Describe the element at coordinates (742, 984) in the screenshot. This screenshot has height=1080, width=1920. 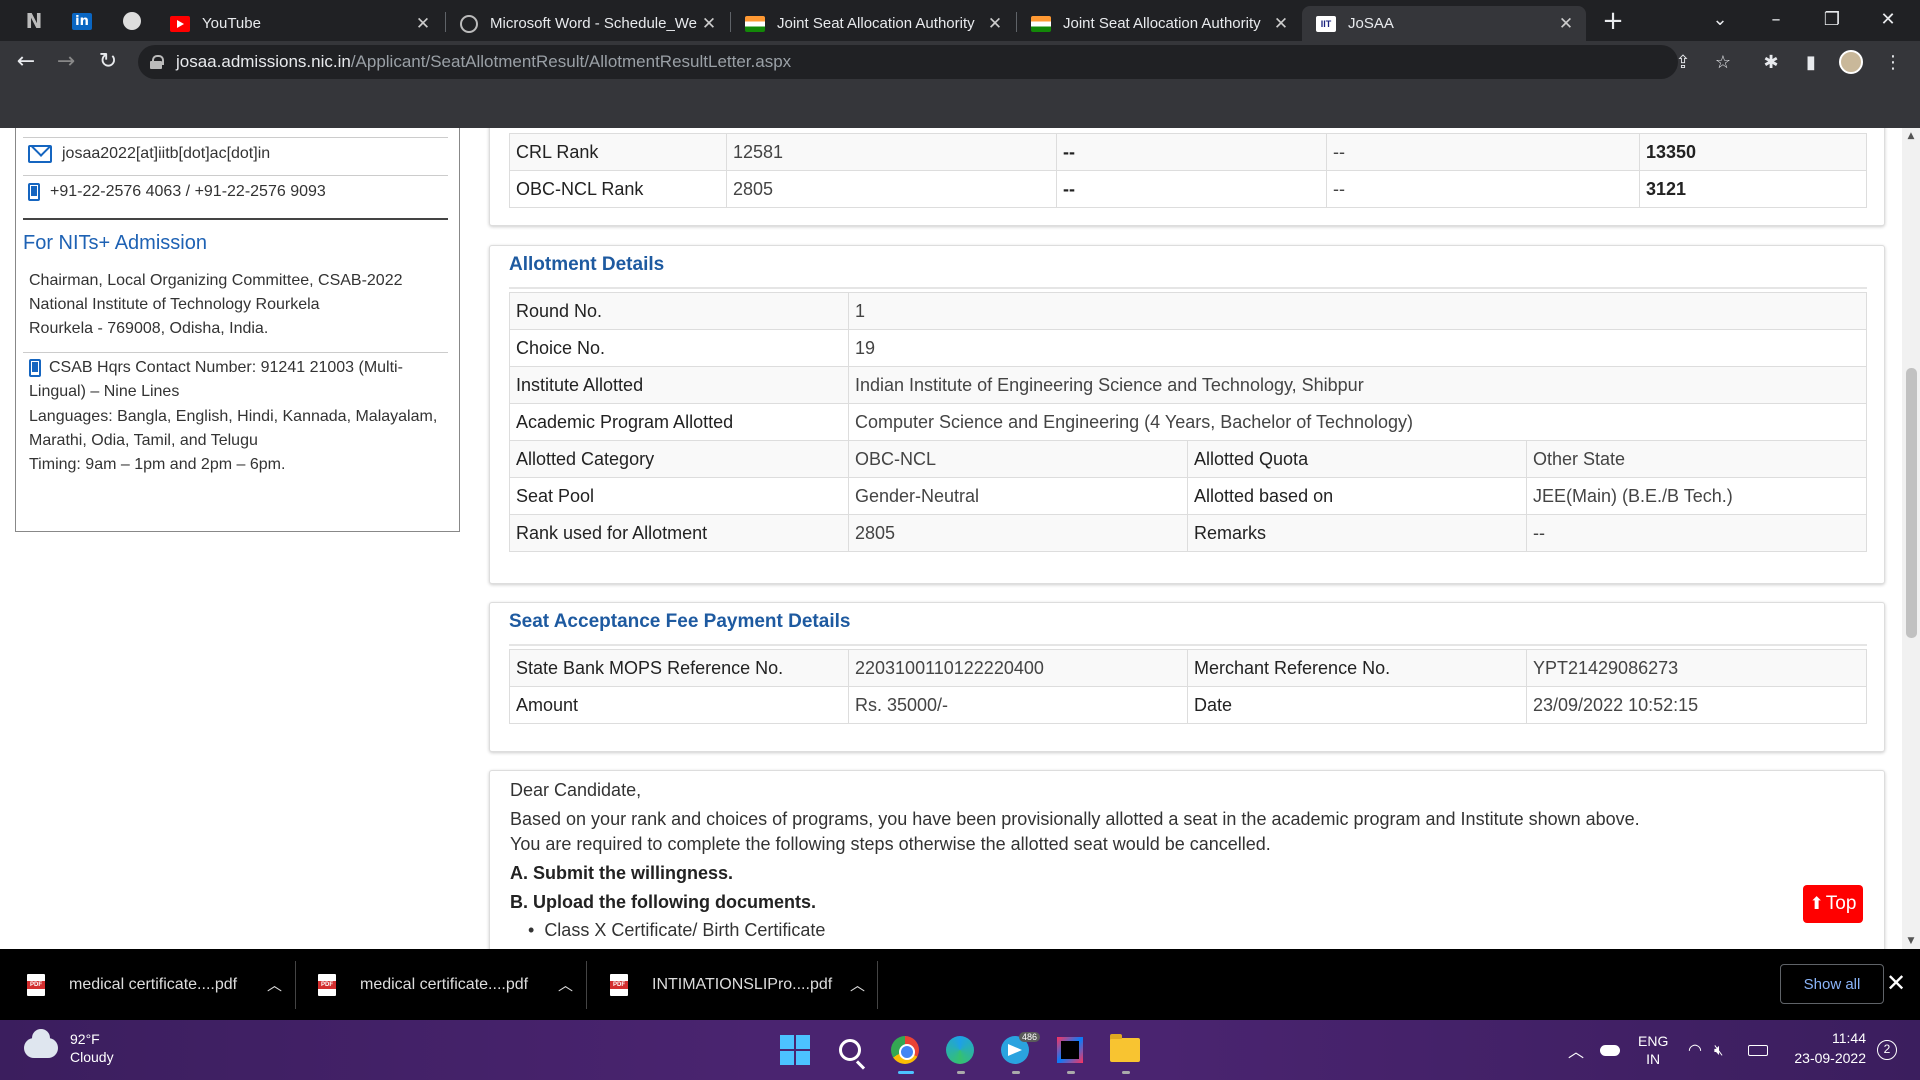
I see `download-filename: INTIMATIONSLIPro....pdf` at that location.